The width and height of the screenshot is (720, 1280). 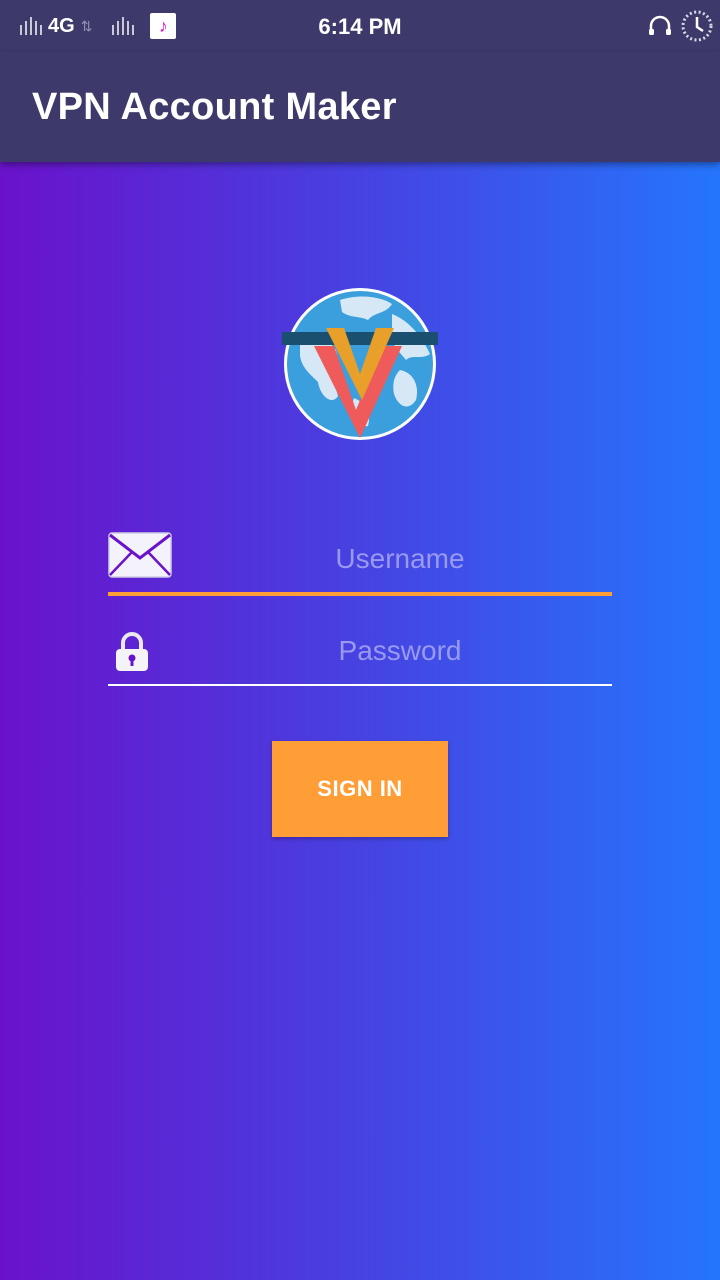 I want to click on envelope-icon, so click(x=140, y=555).